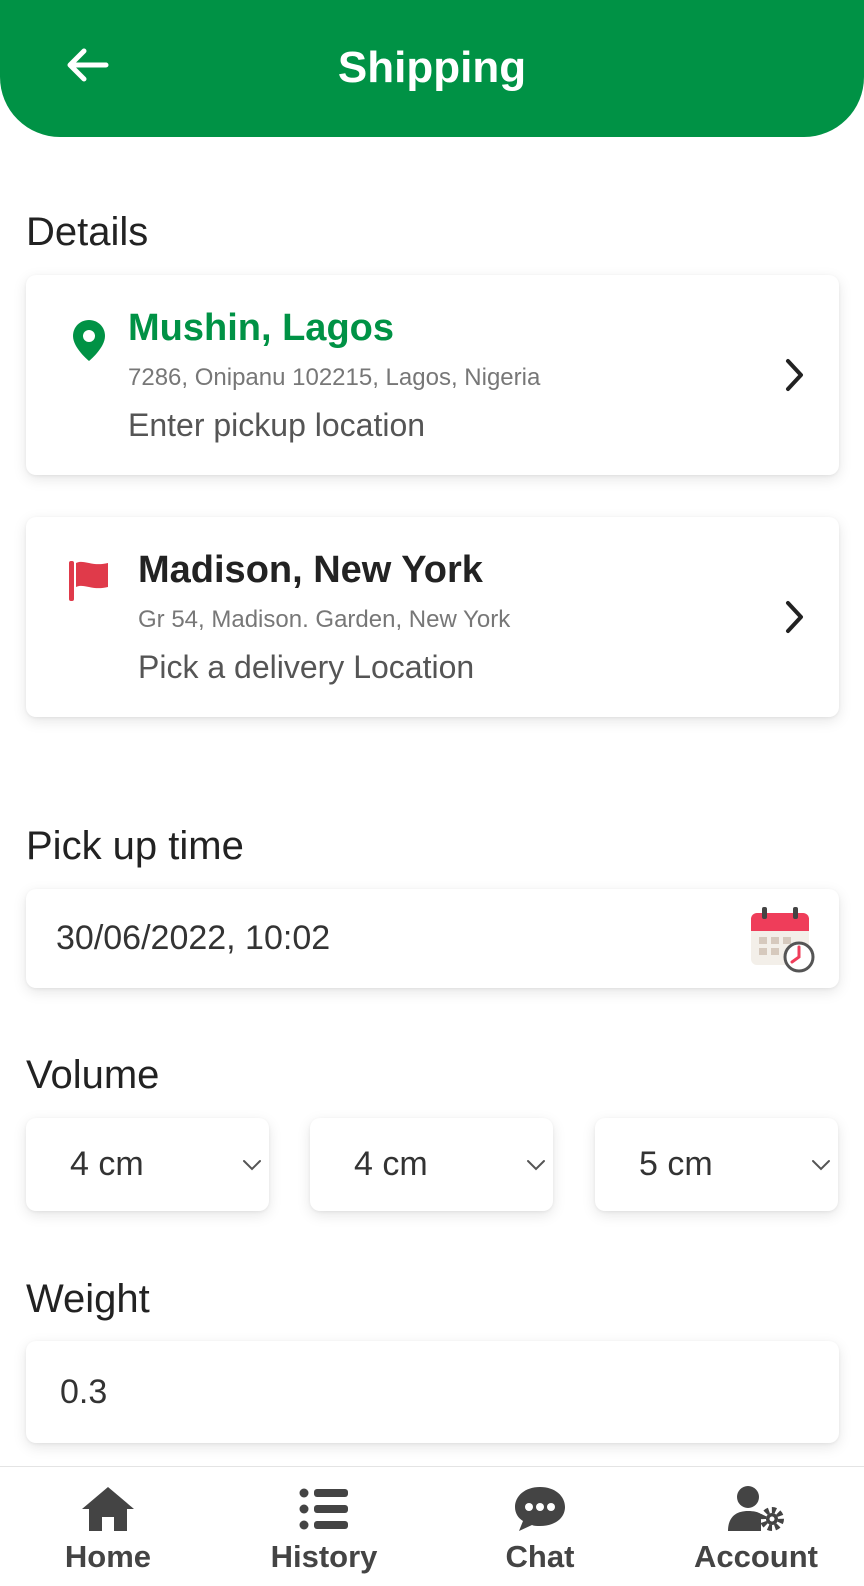 The image size is (864, 1586). Describe the element at coordinates (432, 938) in the screenshot. I see `pickup-time-field: 30/06/2022, 10:02` at that location.